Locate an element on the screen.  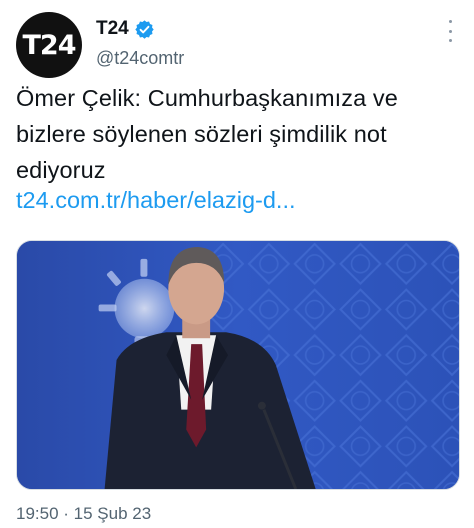
handle: @t24comtr is located at coordinates (140, 58).